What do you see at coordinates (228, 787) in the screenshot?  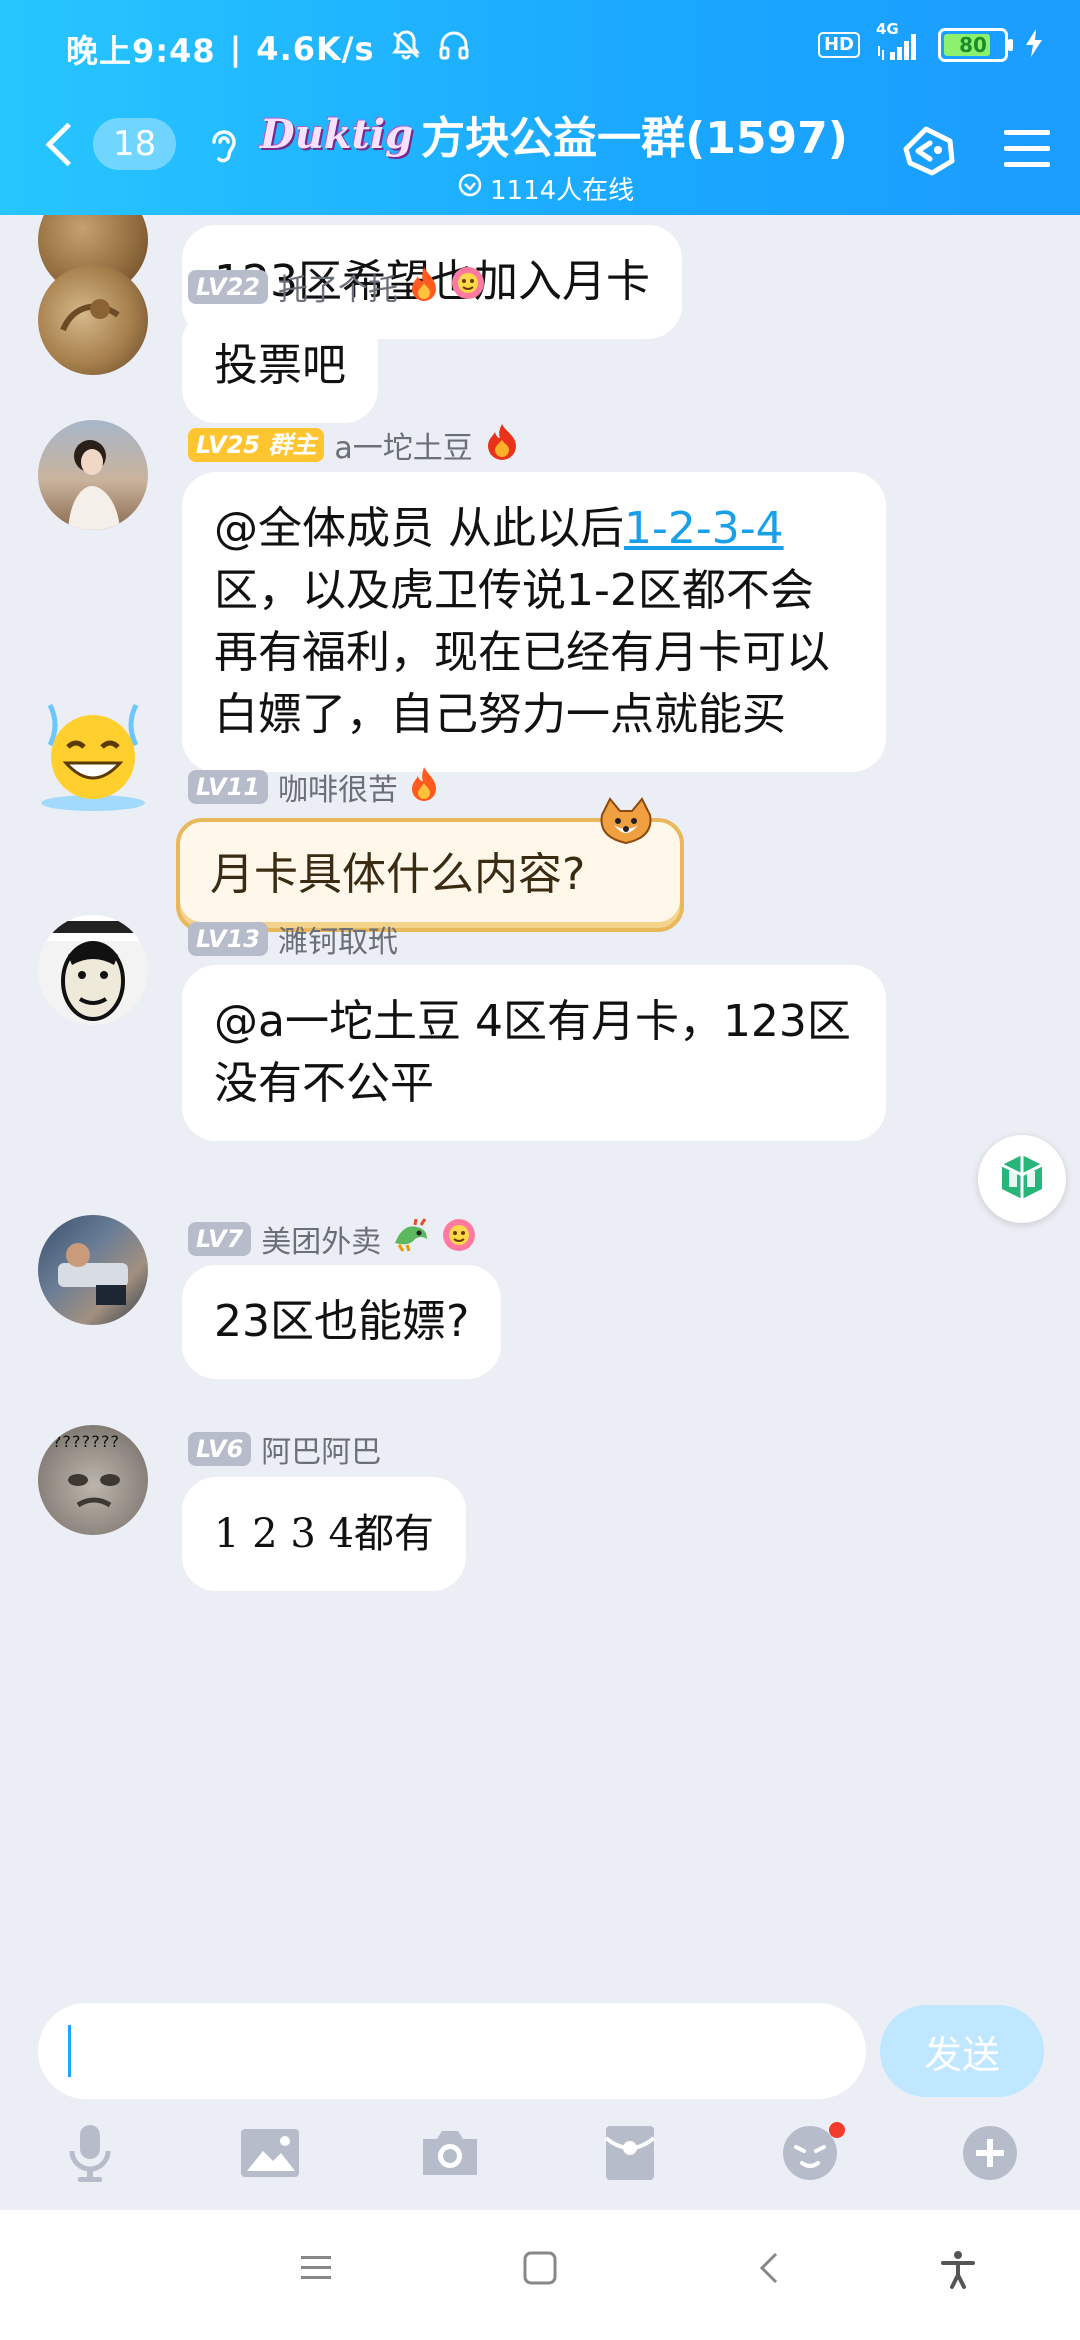 I see `level-badge: LV11` at bounding box center [228, 787].